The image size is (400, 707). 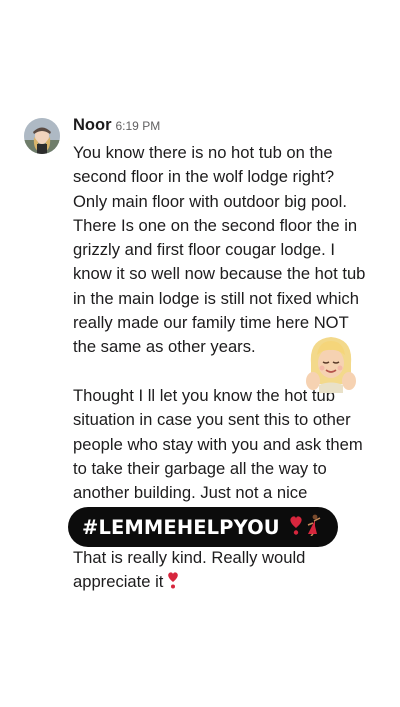 I want to click on timestamp: 6:19 PM, so click(x=138, y=126).